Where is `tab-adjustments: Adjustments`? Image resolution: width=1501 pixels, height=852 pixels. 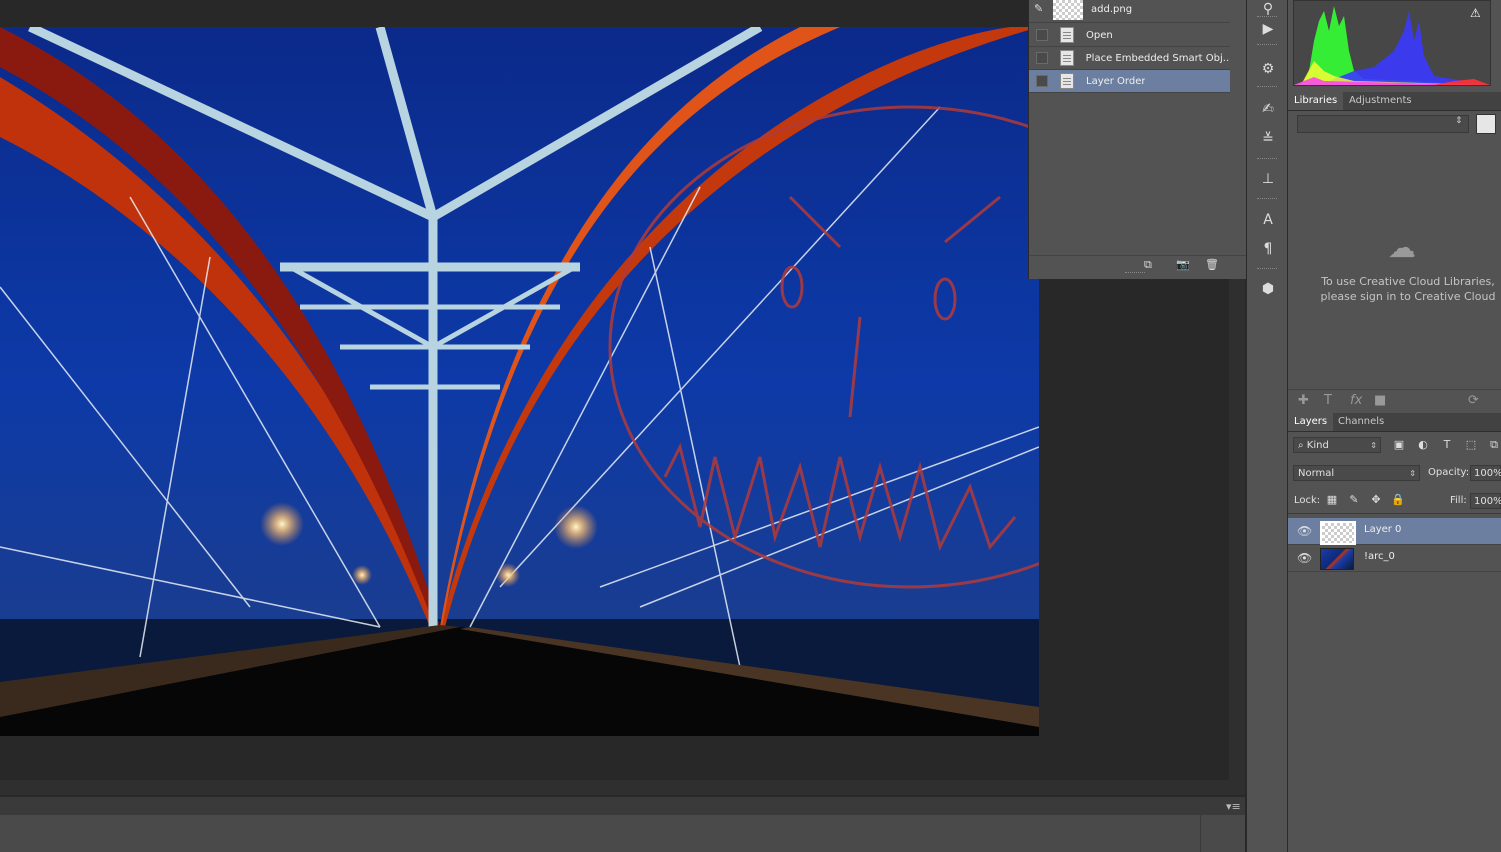 tab-adjustments: Adjustments is located at coordinates (1380, 101).